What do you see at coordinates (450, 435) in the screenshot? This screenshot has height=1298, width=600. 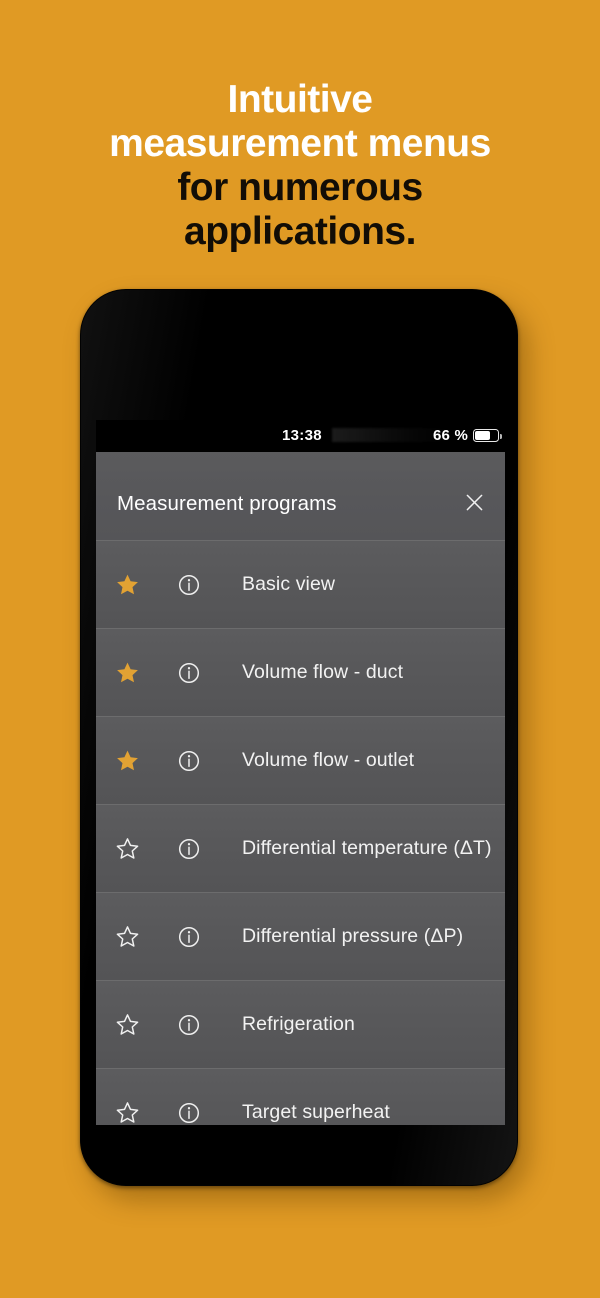 I see `battery-percent-label: 66 %` at bounding box center [450, 435].